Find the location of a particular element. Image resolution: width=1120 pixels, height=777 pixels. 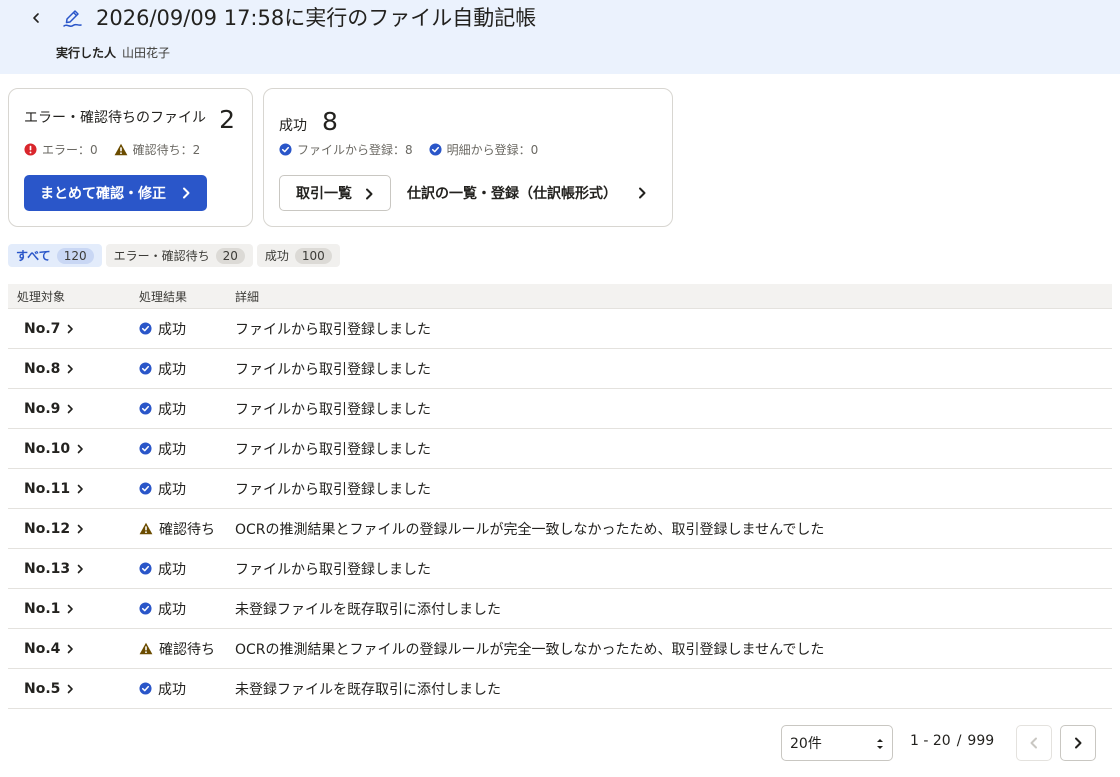

column-header-detail: 詳細 is located at coordinates (247, 296).